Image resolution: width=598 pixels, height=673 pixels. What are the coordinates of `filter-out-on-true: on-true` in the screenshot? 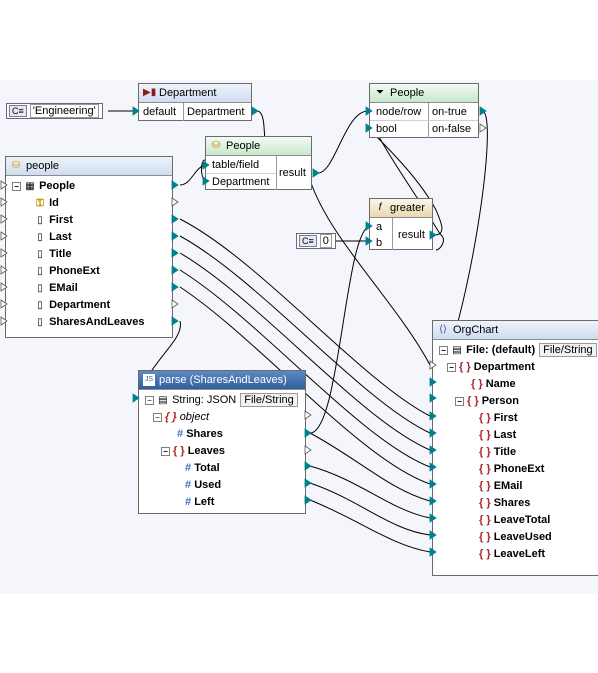 It's located at (449, 112).